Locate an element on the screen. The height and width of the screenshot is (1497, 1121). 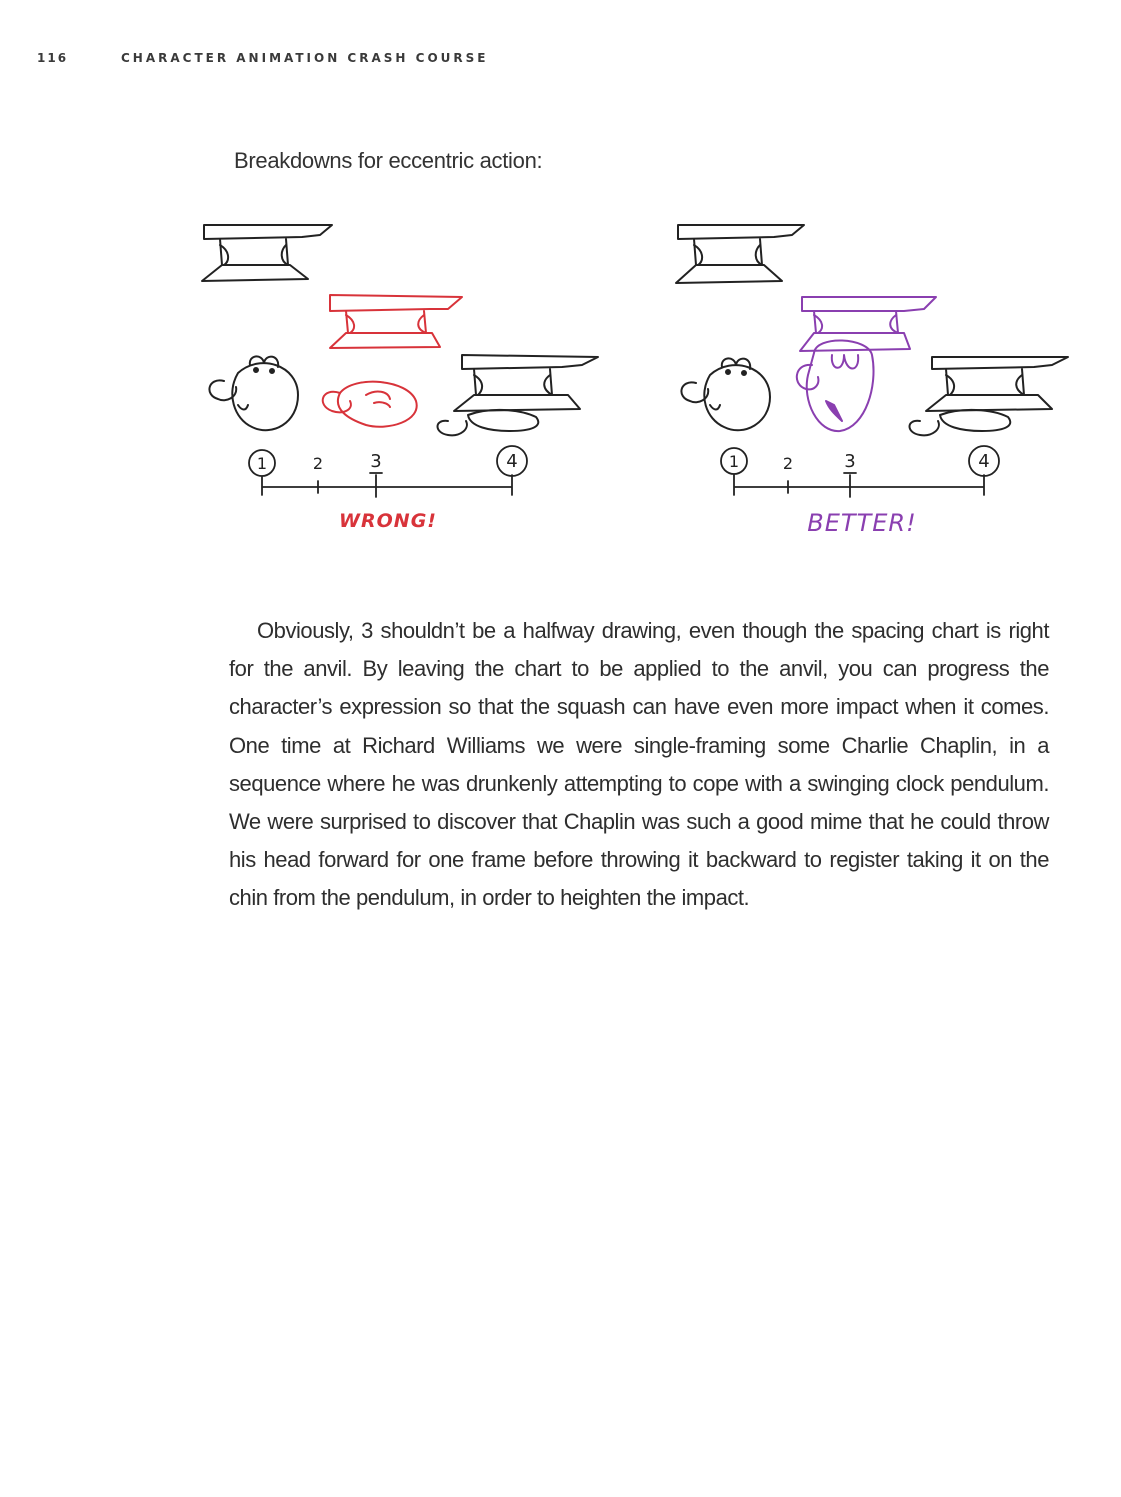
running-title: CHARACTER ANIMATION CRASH COURSE is located at coordinates (305, 58).